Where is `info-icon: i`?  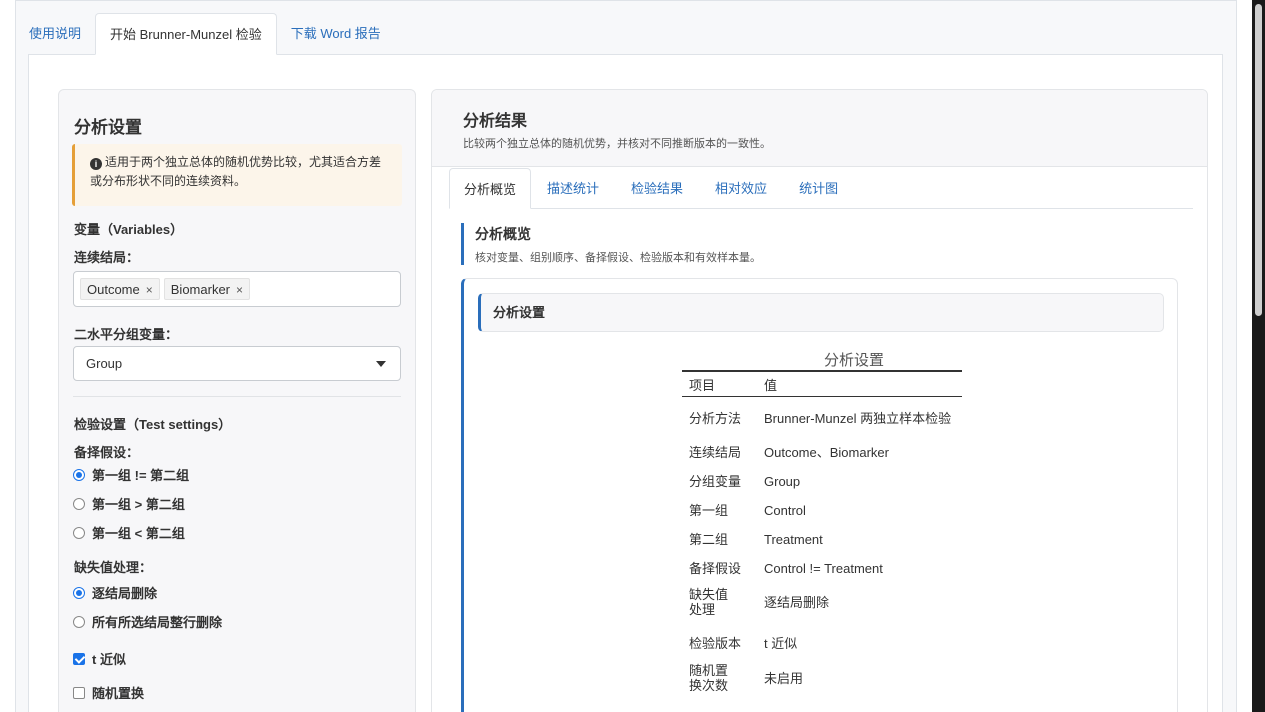 info-icon: i is located at coordinates (96, 164).